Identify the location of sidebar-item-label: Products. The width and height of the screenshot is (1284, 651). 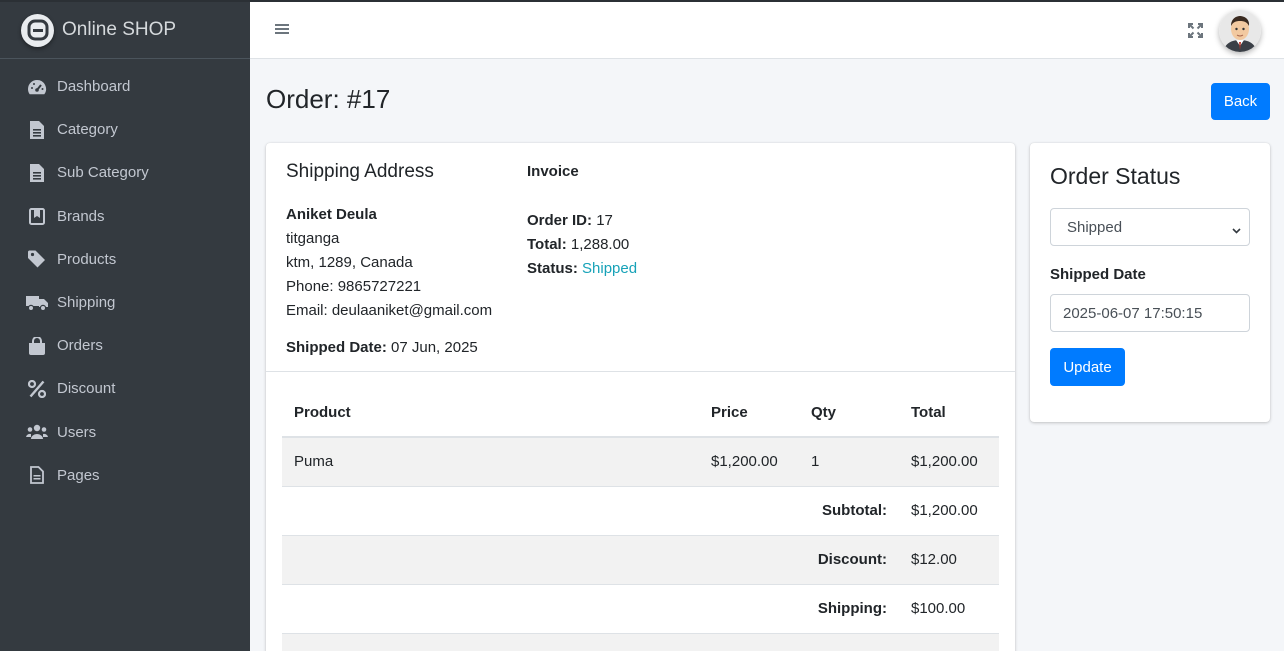
(87, 259).